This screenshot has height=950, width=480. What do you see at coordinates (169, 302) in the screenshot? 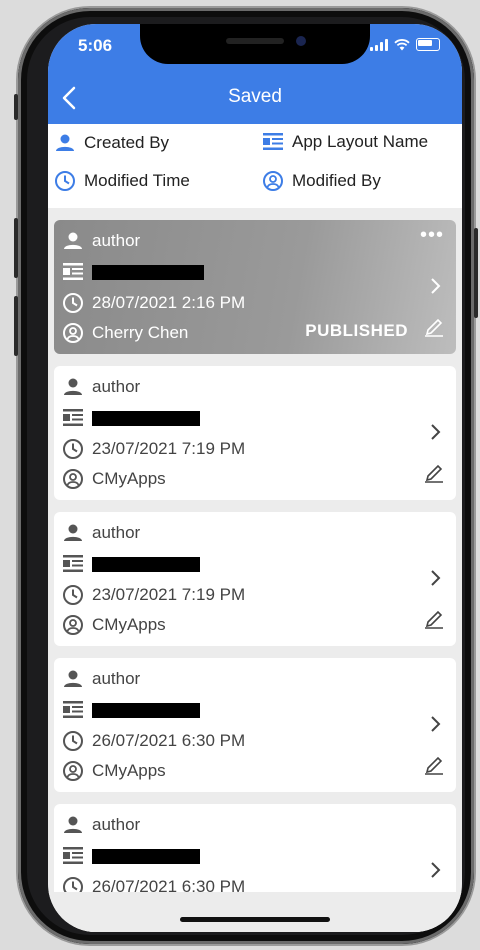
I see `datetime-text: 28/07/2021 2:16 PM` at bounding box center [169, 302].